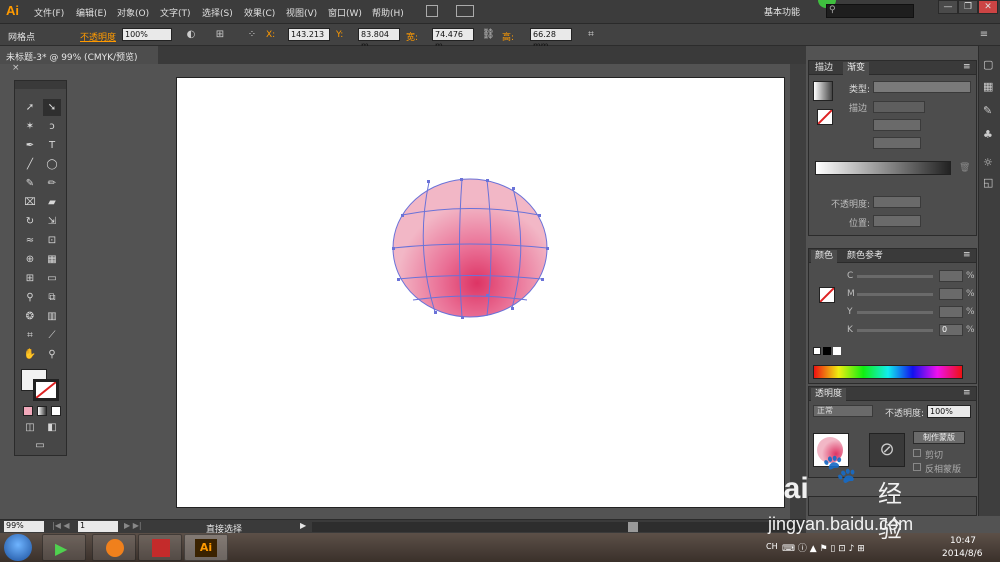  What do you see at coordinates (30, 107) in the screenshot?
I see `selection-tool-icon: ➚` at bounding box center [30, 107].